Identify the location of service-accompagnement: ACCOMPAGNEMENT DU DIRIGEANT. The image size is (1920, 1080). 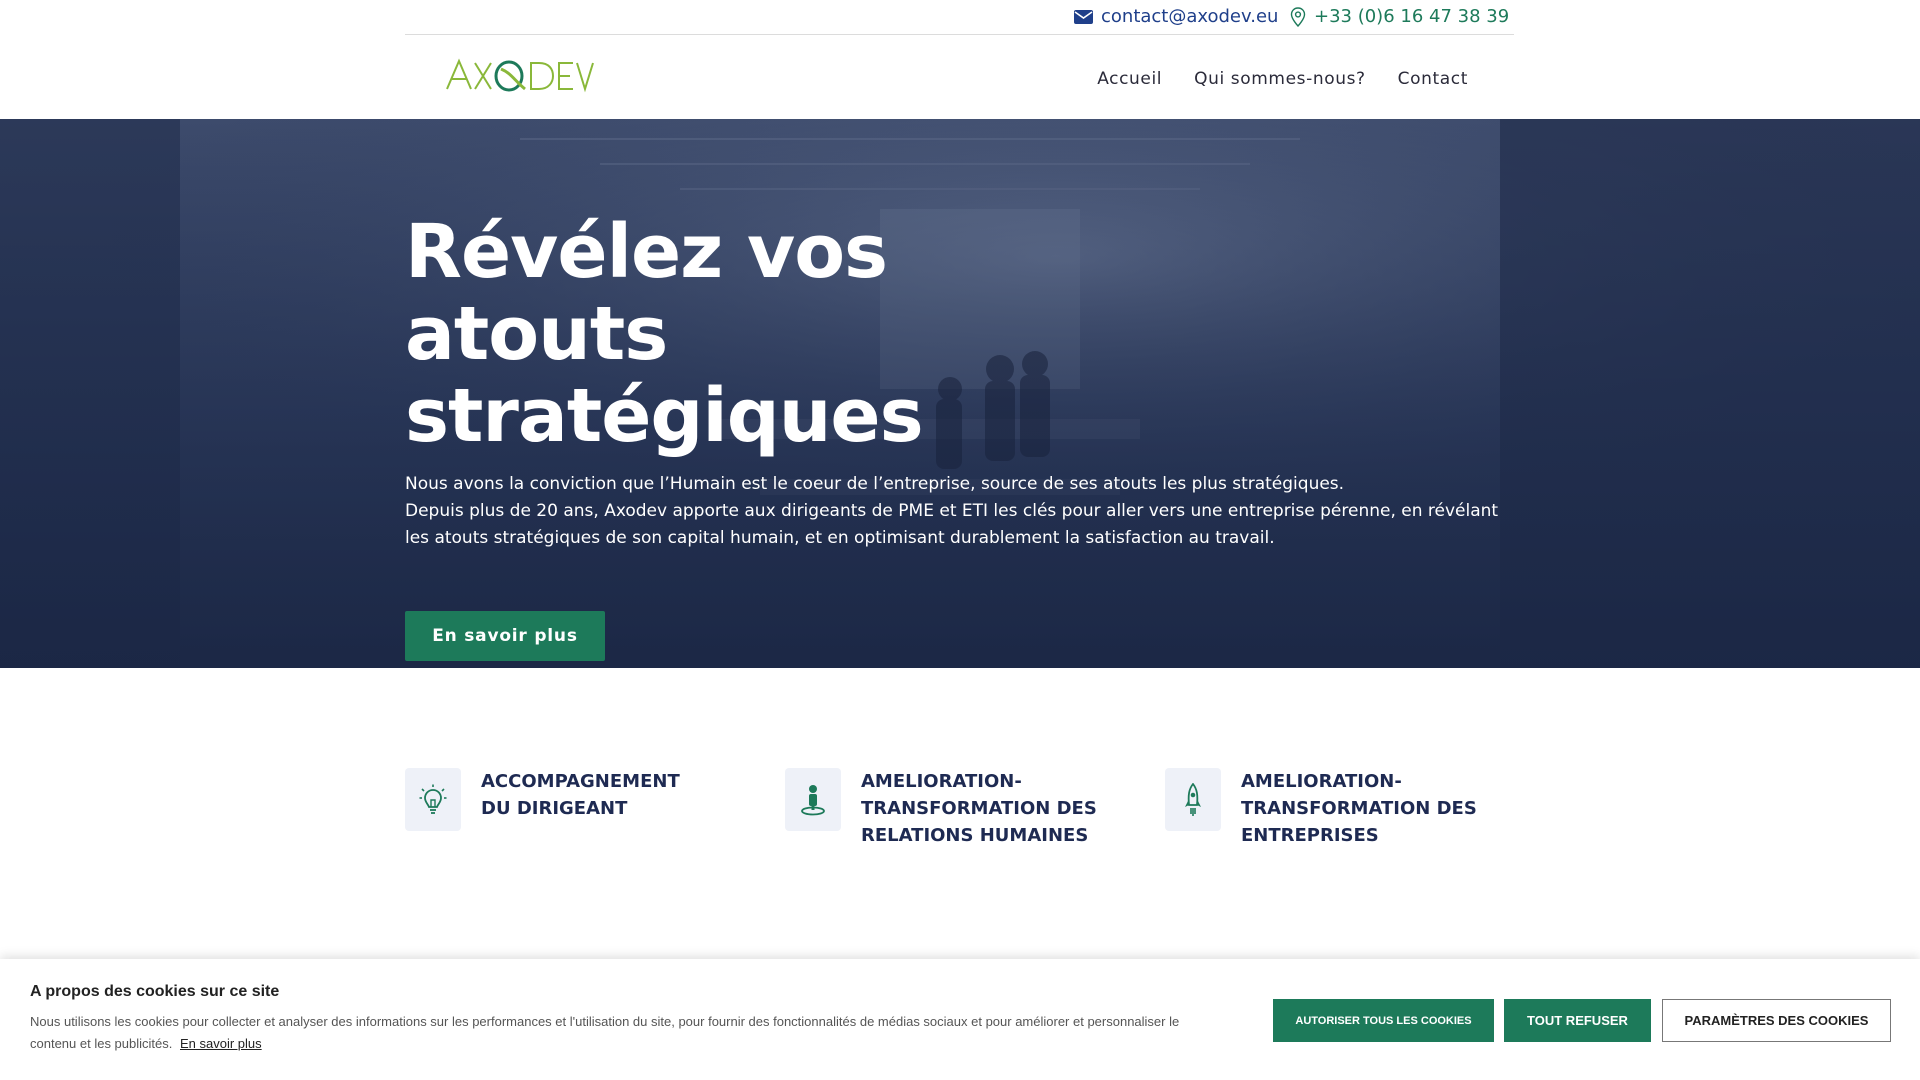
(563, 799).